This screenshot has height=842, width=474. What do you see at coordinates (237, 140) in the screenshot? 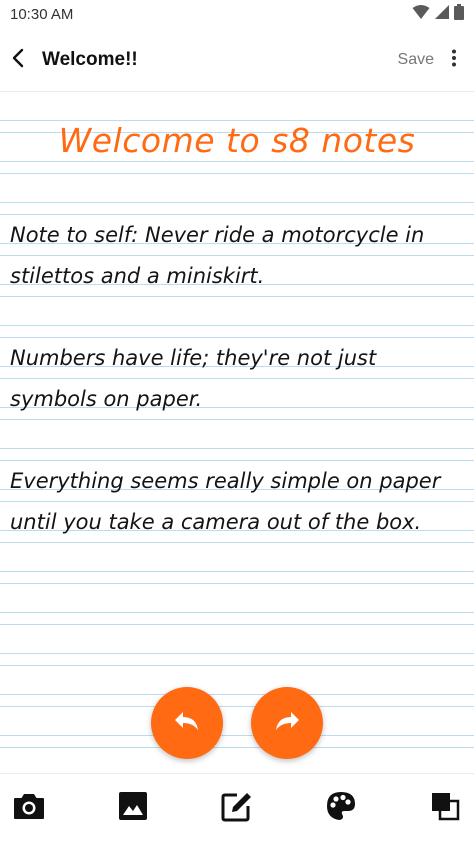
I see `note-title: Welcome to s8 notes` at bounding box center [237, 140].